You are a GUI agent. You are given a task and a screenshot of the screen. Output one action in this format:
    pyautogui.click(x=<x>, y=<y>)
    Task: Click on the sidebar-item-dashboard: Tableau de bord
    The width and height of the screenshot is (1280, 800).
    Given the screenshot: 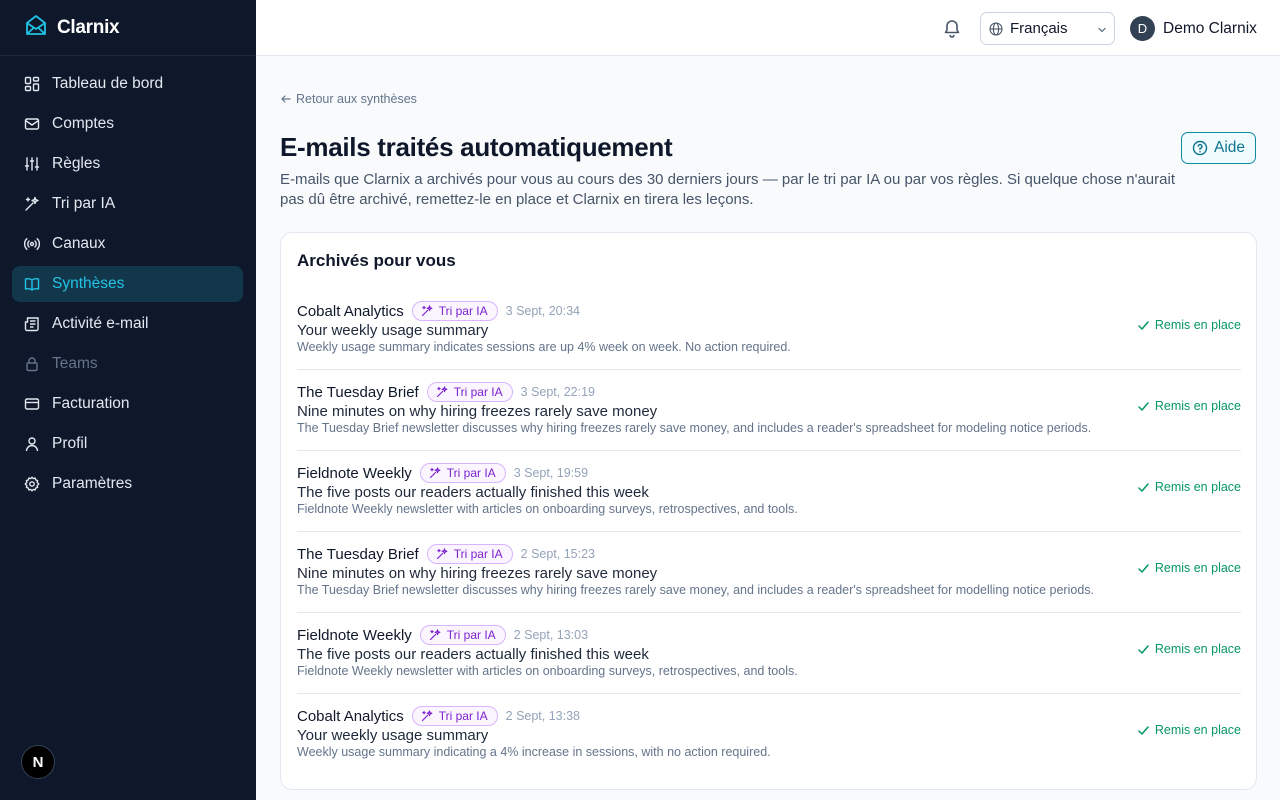 What is the action you would take?
    pyautogui.click(x=127, y=84)
    